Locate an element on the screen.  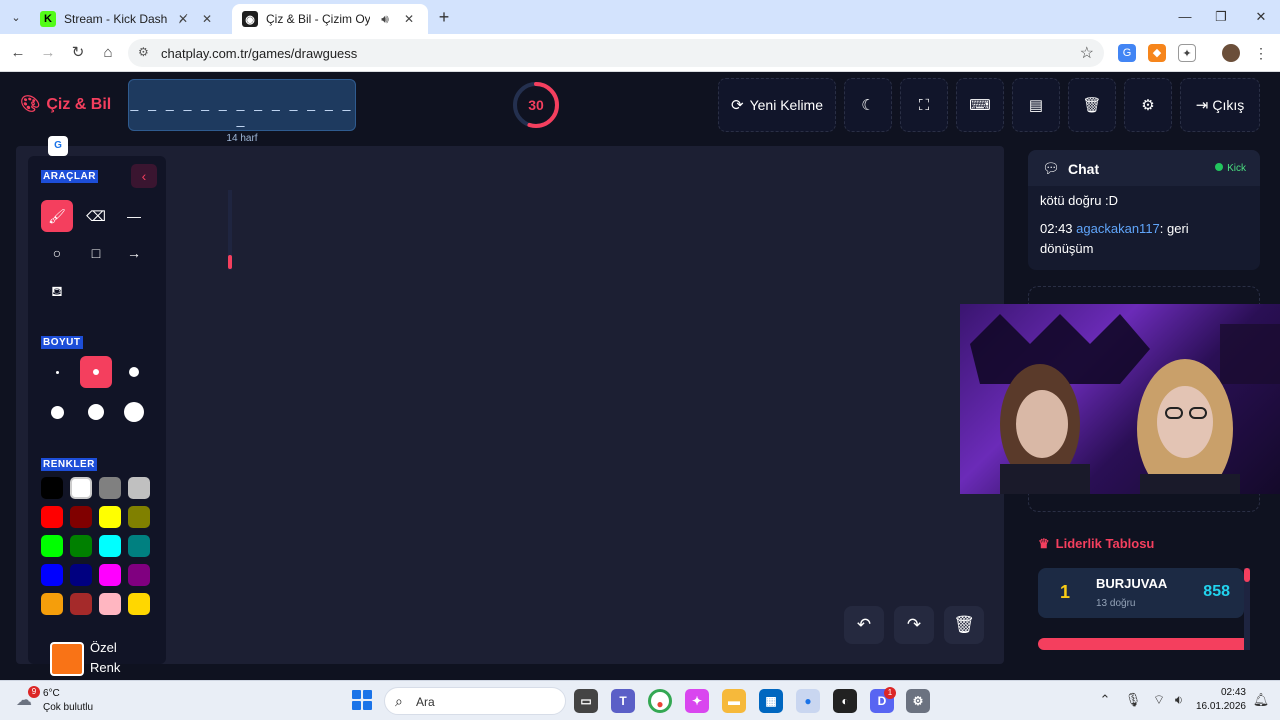
new-word-button: ⟳ Yeni Kelime is located at coordinates (777, 105).